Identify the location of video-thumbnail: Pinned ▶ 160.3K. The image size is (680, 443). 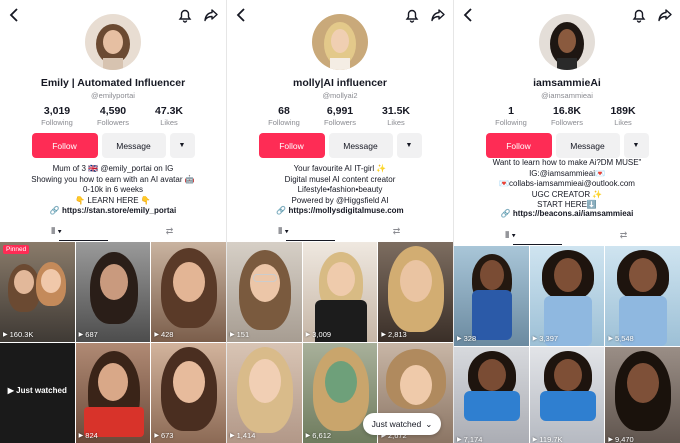
(37, 292).